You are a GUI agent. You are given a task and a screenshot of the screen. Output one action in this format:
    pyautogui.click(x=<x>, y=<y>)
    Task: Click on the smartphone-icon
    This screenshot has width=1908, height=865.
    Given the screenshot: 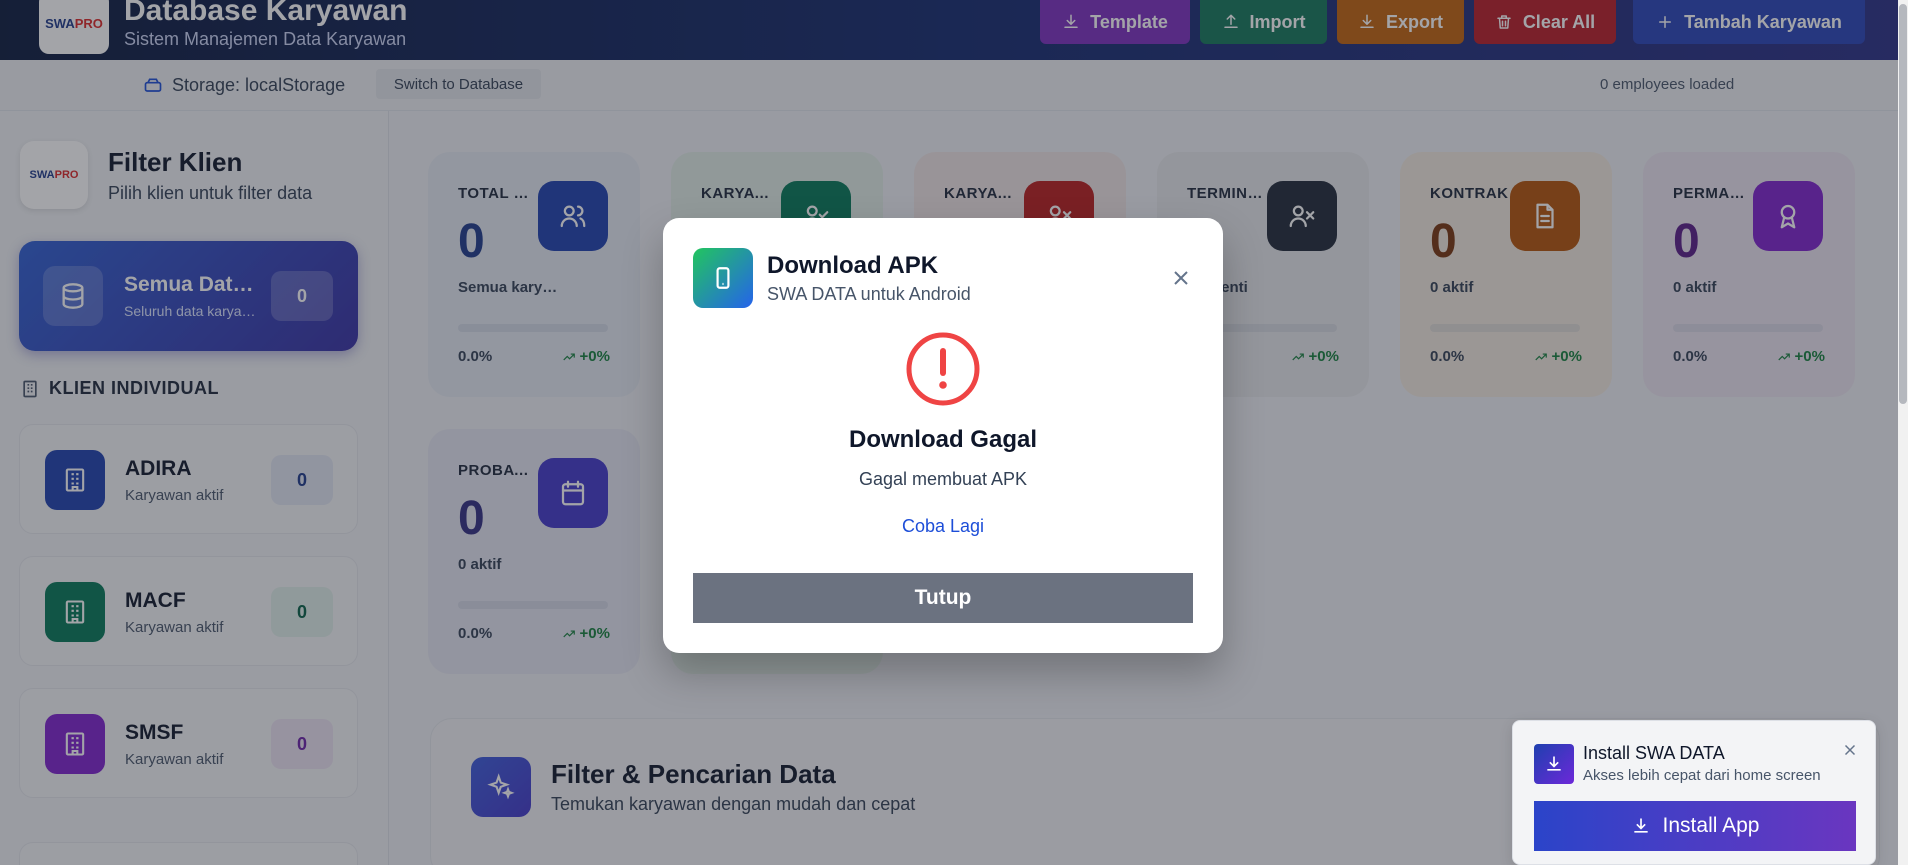 What is the action you would take?
    pyautogui.click(x=723, y=278)
    